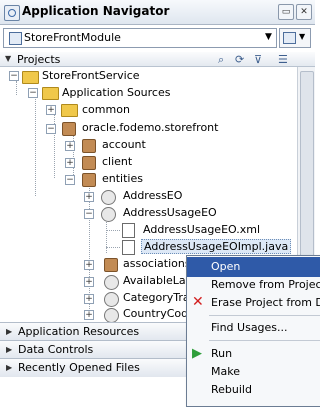 Image resolution: width=320 pixels, height=407 pixels. I want to click on menu-item-rebuild: Rebuild, so click(253, 390).